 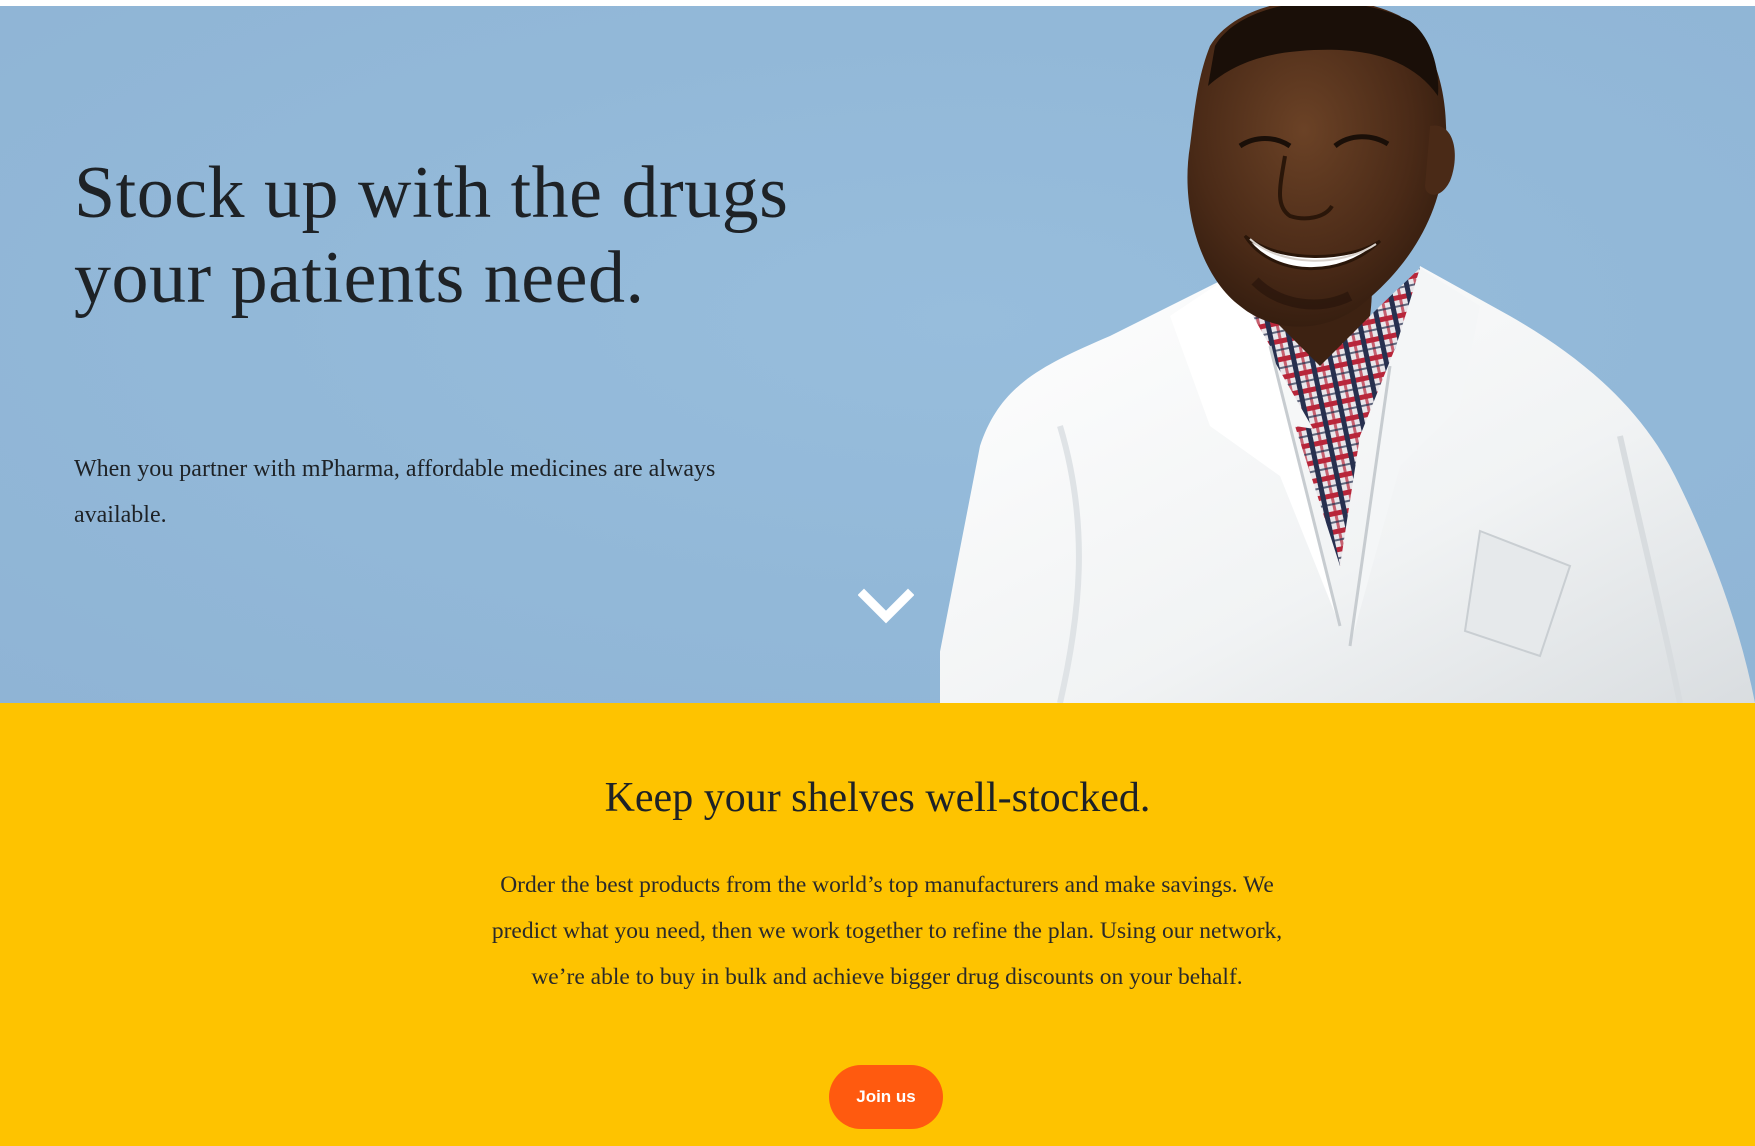 What do you see at coordinates (886, 1097) in the screenshot?
I see `join-us-button: Join us` at bounding box center [886, 1097].